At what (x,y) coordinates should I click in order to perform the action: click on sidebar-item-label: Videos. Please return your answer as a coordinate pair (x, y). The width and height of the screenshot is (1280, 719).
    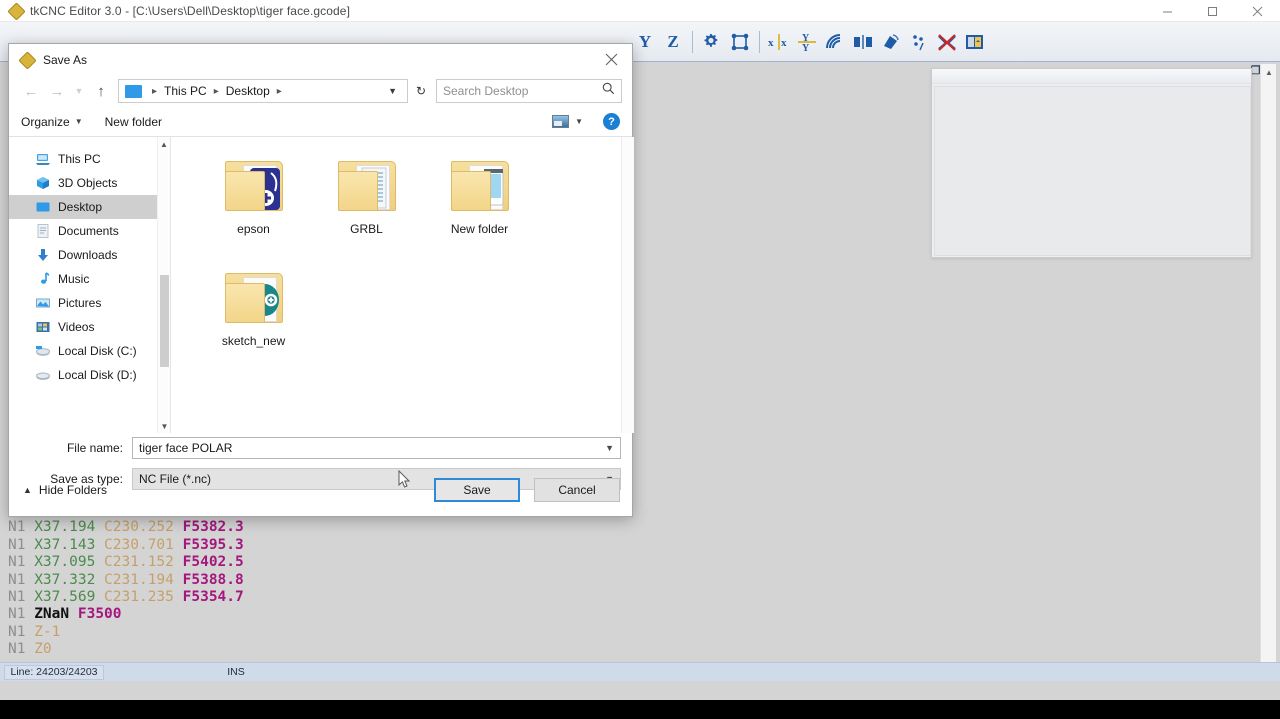
    Looking at the image, I should click on (76, 327).